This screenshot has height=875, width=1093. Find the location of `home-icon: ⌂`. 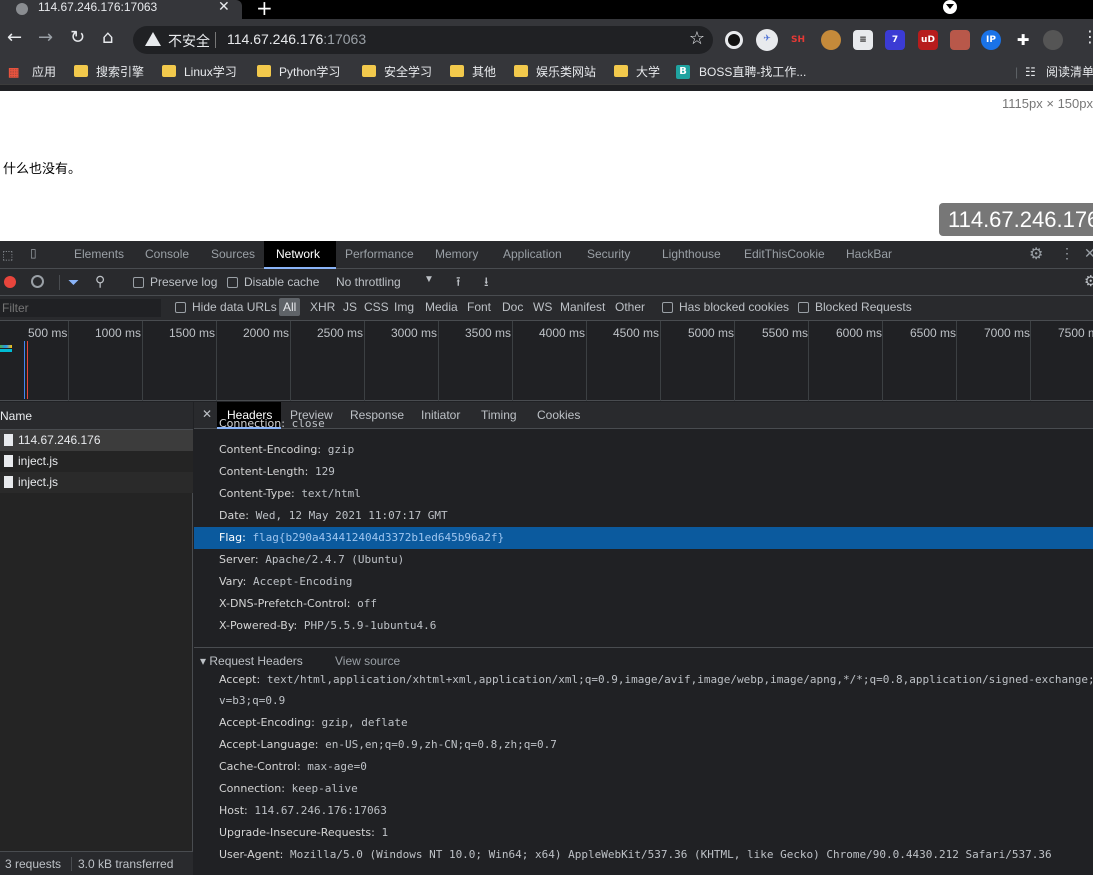

home-icon: ⌂ is located at coordinates (107, 38).